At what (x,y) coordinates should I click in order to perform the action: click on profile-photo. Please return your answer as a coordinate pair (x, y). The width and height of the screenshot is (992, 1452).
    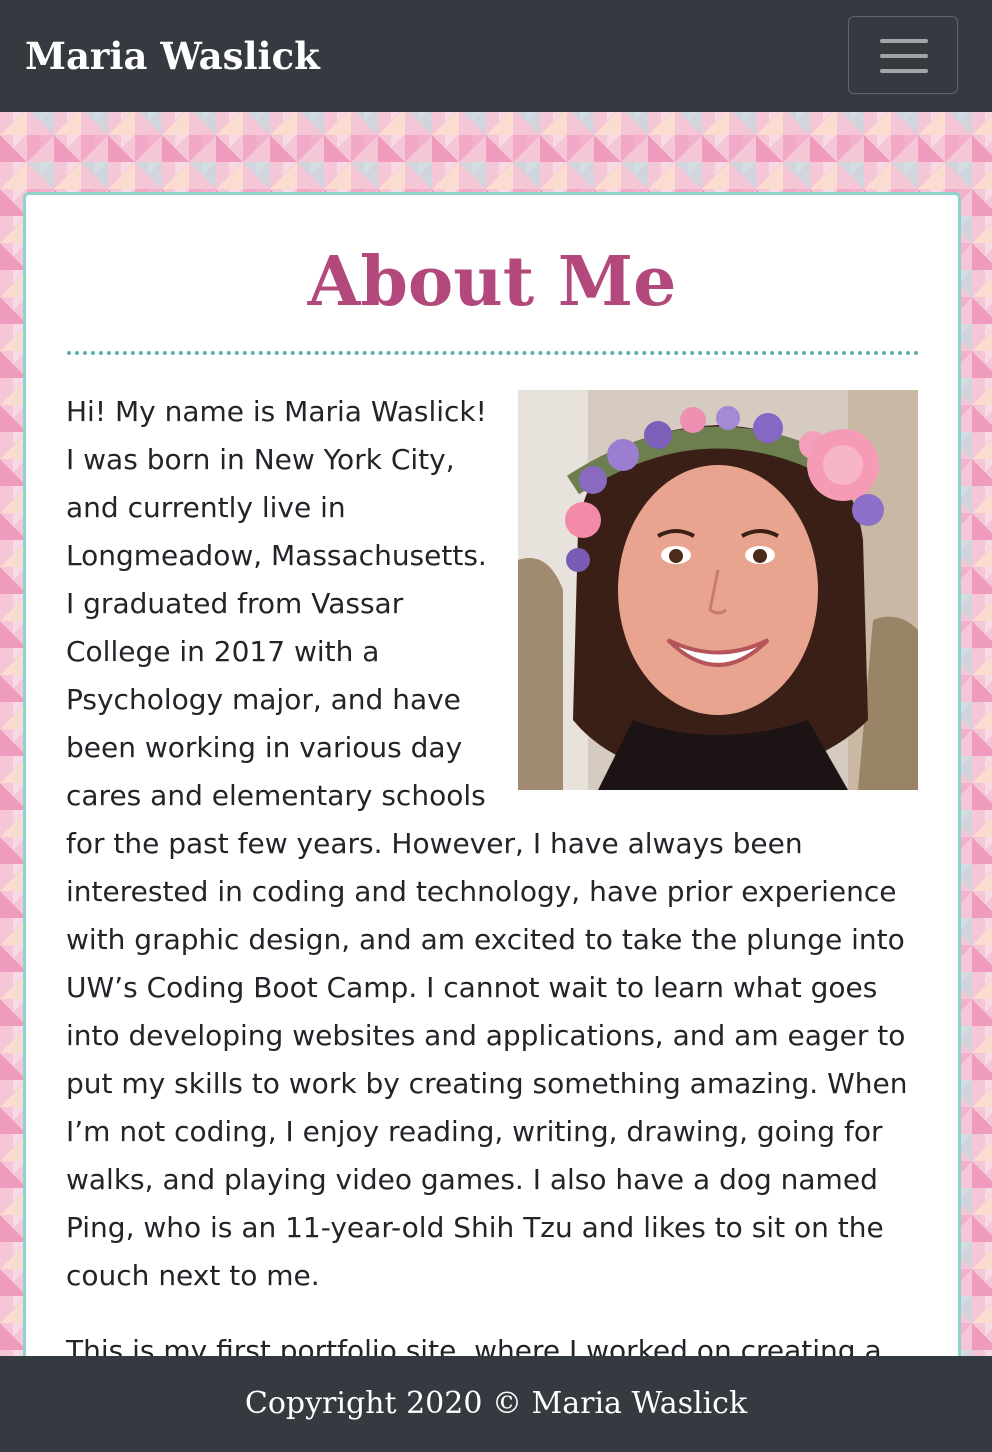
    Looking at the image, I should click on (718, 590).